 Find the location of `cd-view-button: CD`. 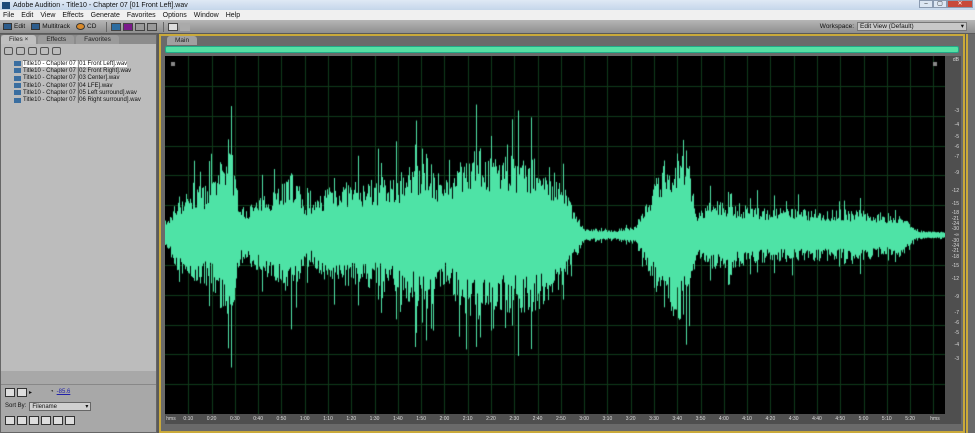

cd-view-button: CD is located at coordinates (86, 26).